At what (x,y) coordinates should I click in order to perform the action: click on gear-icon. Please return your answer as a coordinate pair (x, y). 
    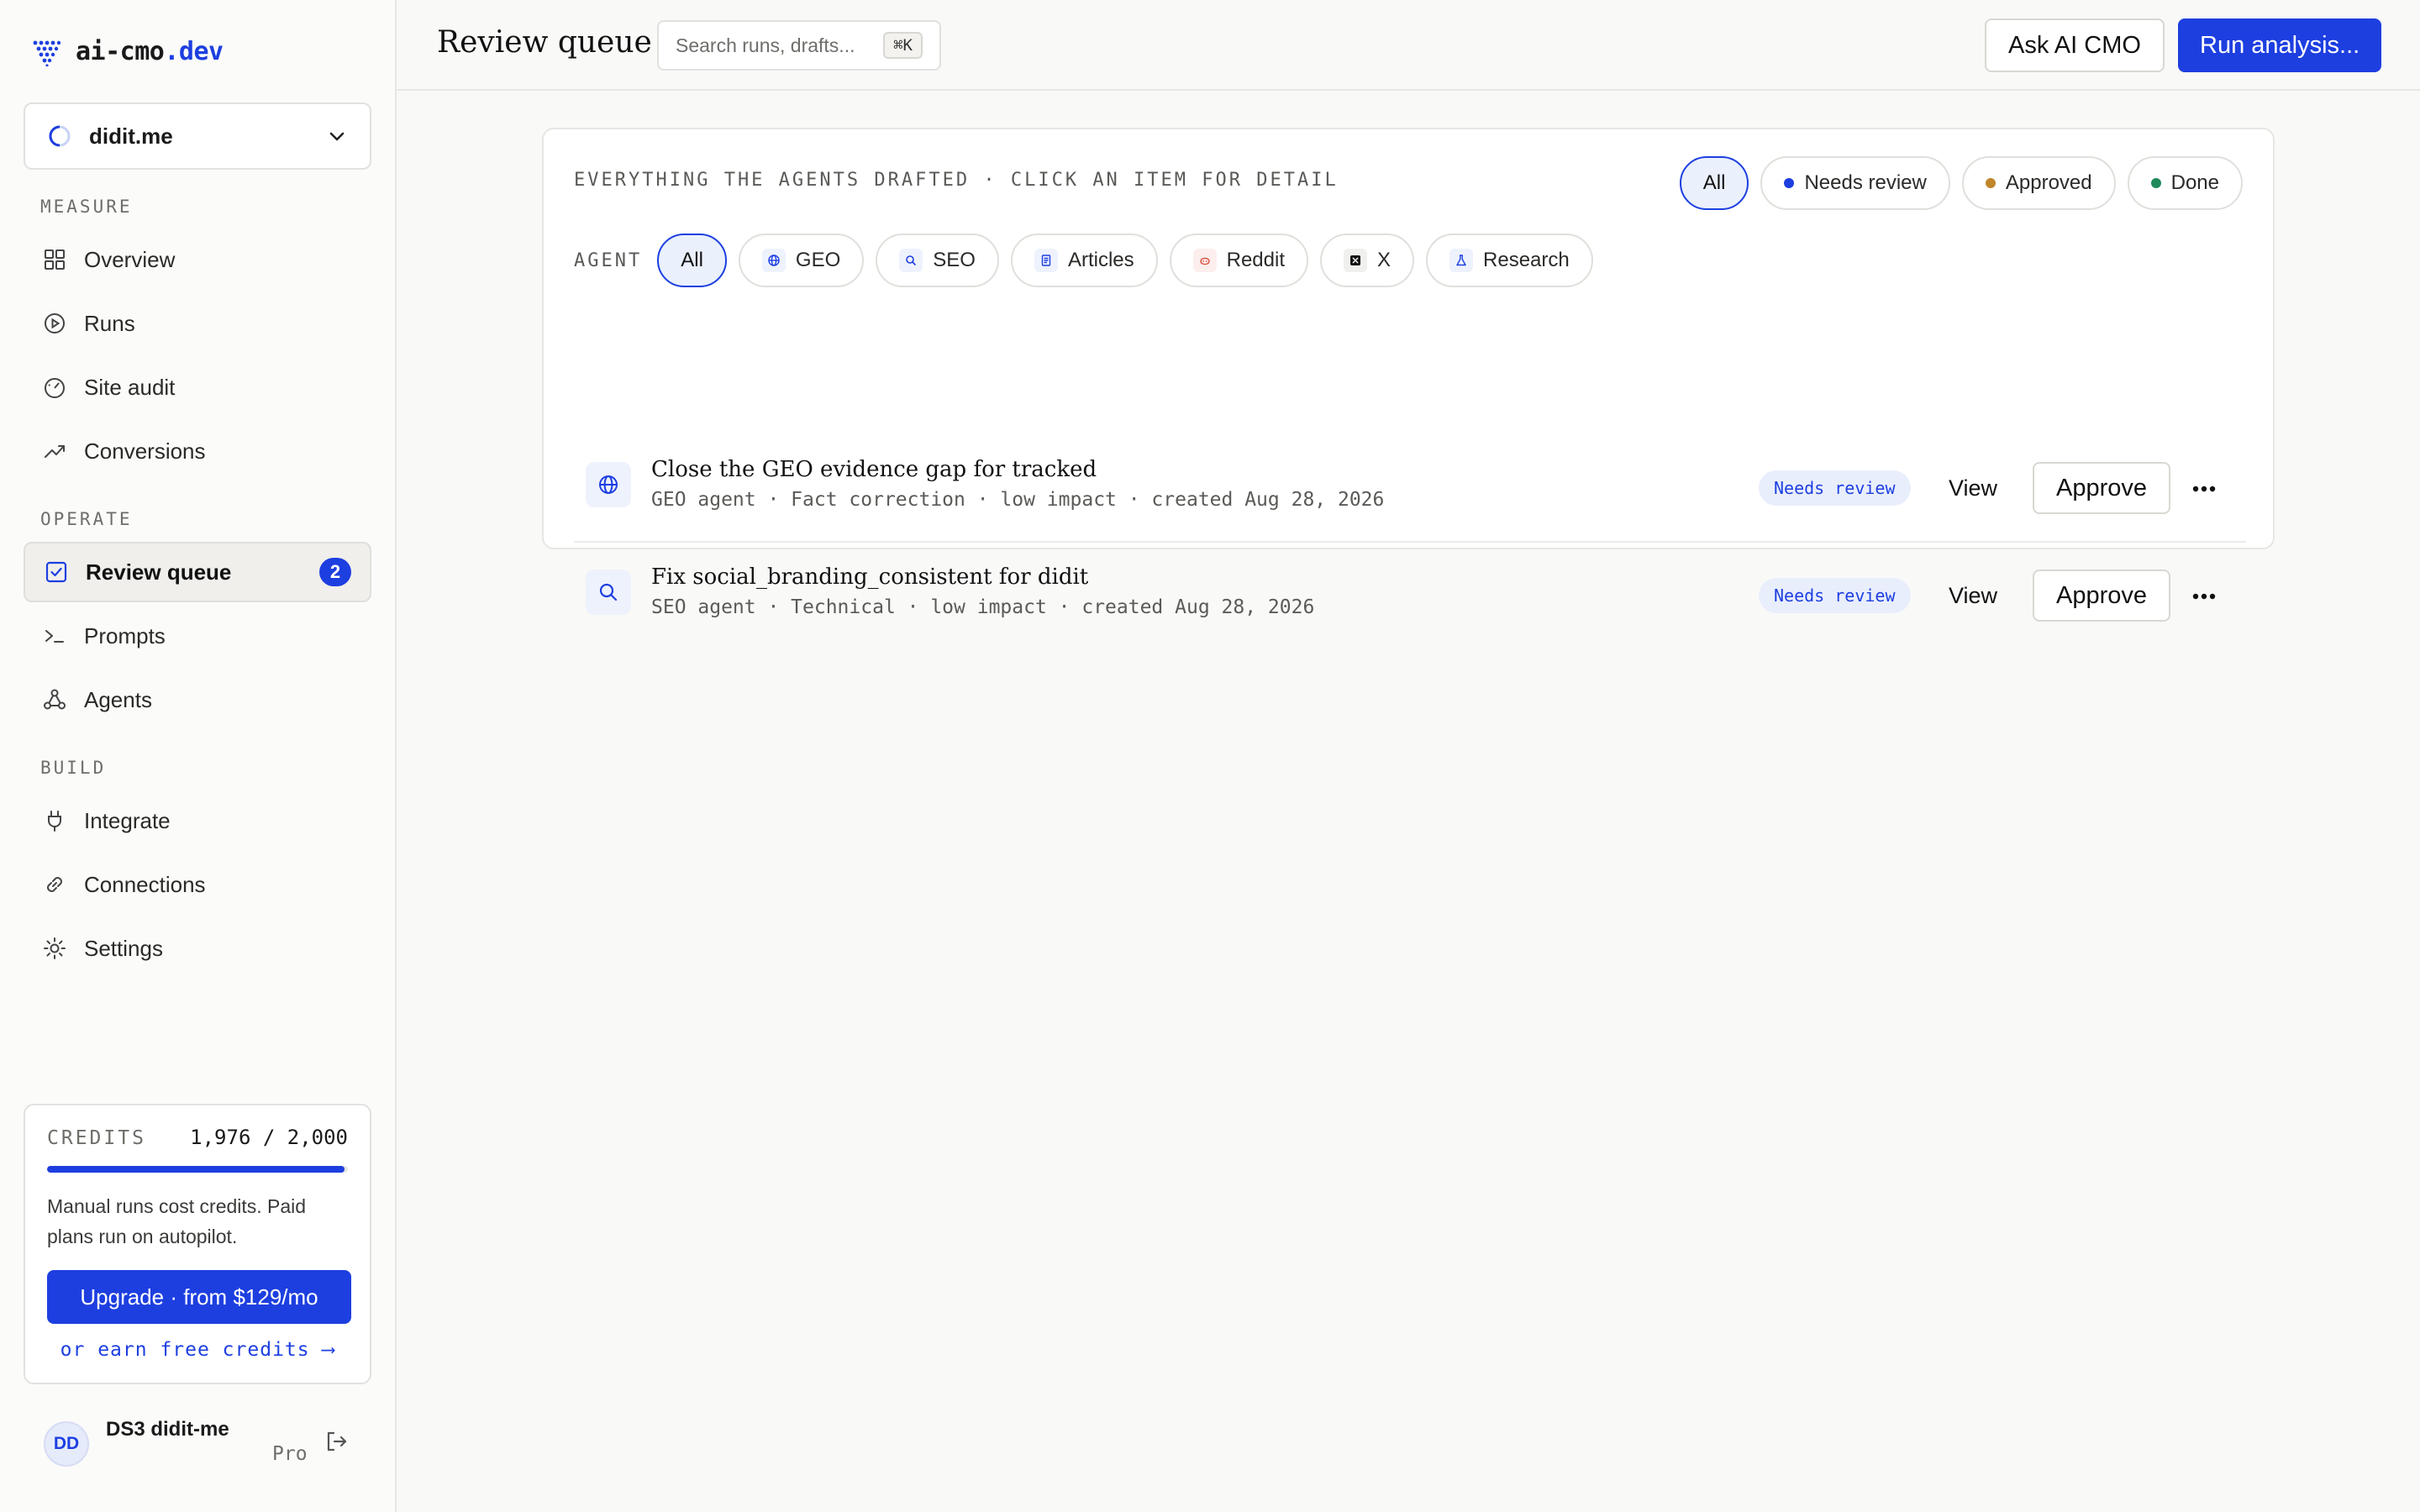
    Looking at the image, I should click on (55, 948).